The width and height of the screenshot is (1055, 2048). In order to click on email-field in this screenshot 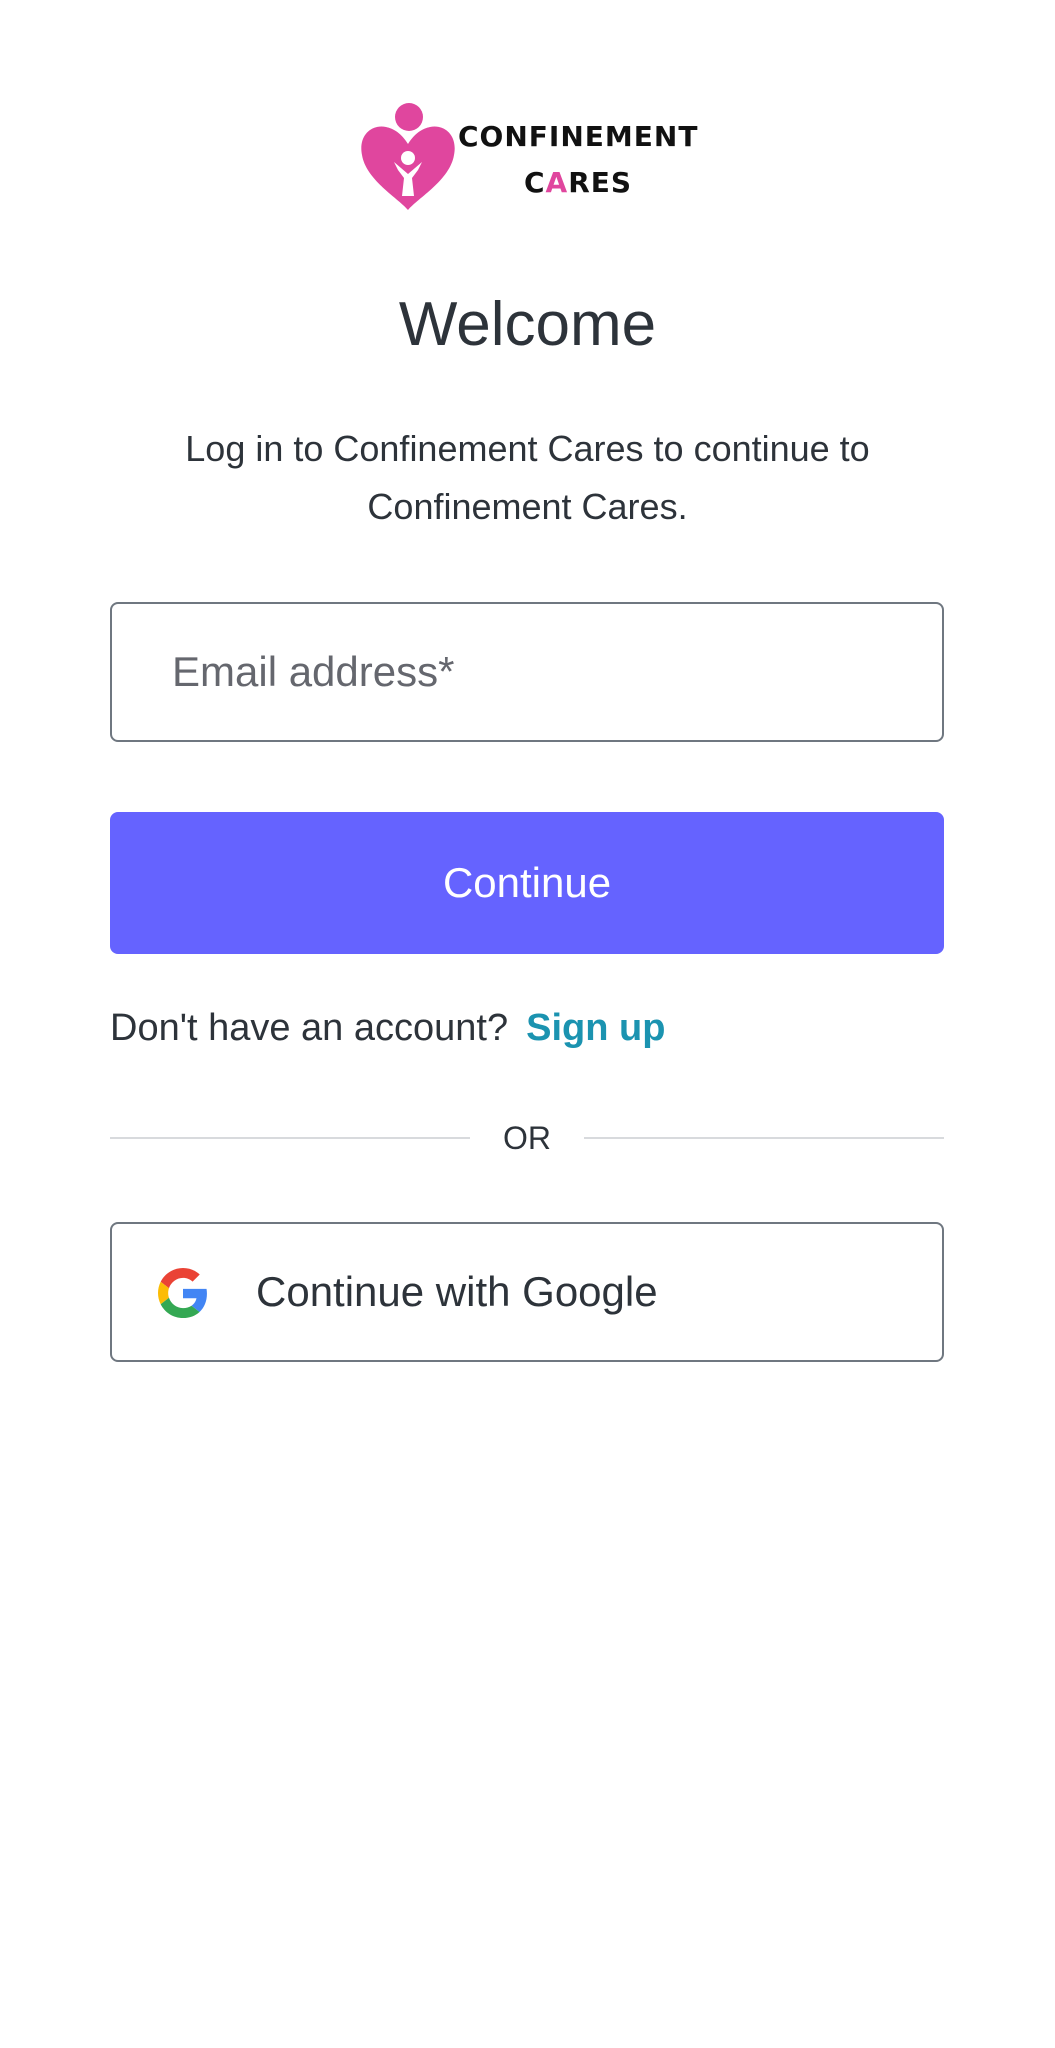, I will do `click(527, 672)`.